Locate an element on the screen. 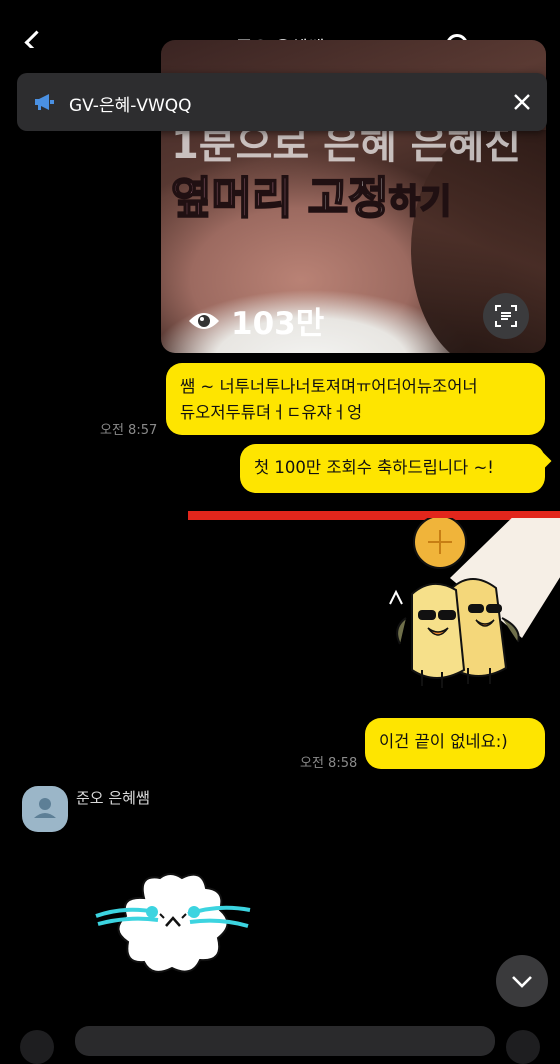  view-count: 103만 is located at coordinates (255, 320).